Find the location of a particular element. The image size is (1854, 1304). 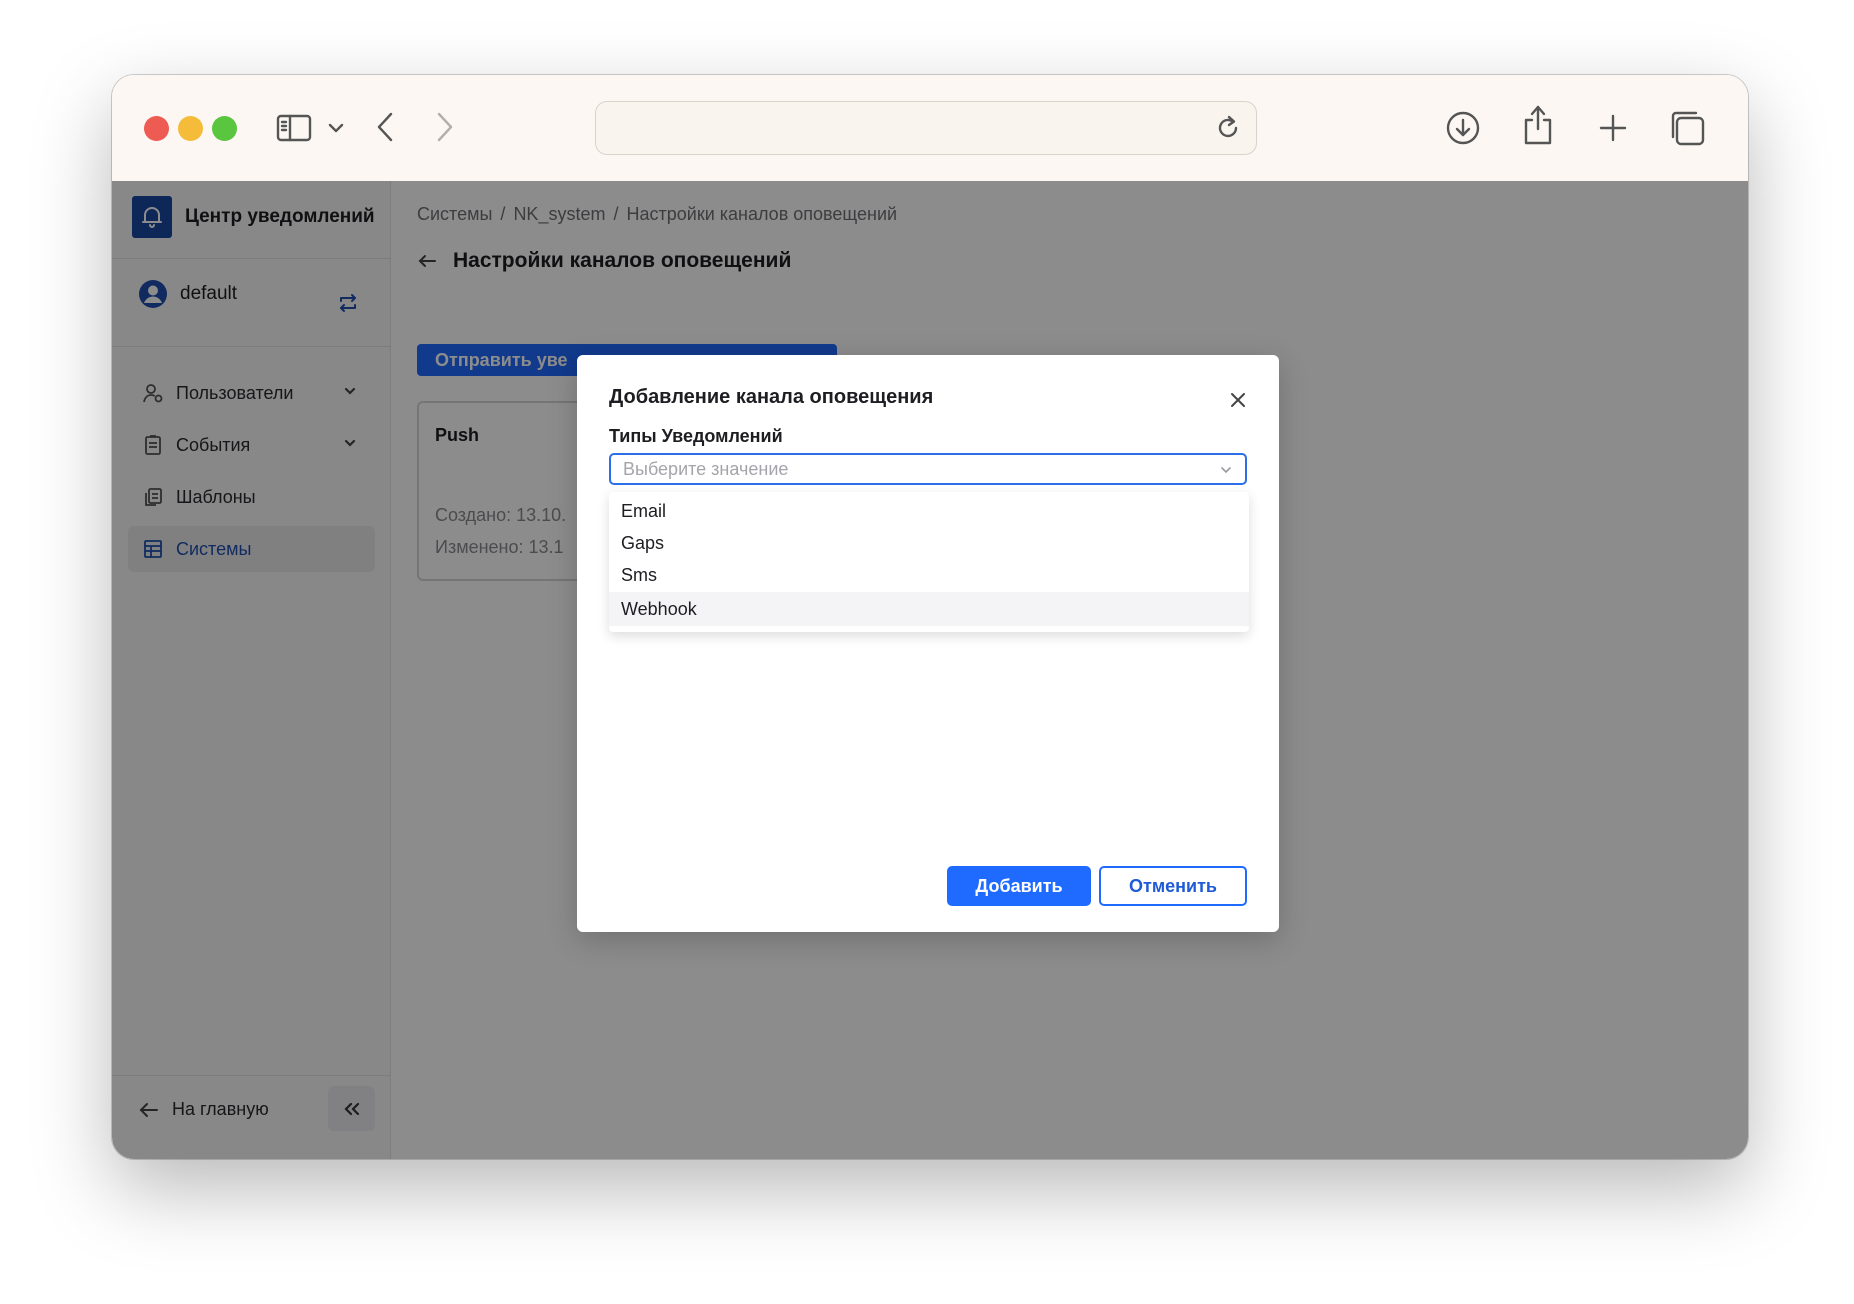

option-email: Email is located at coordinates (929, 511).